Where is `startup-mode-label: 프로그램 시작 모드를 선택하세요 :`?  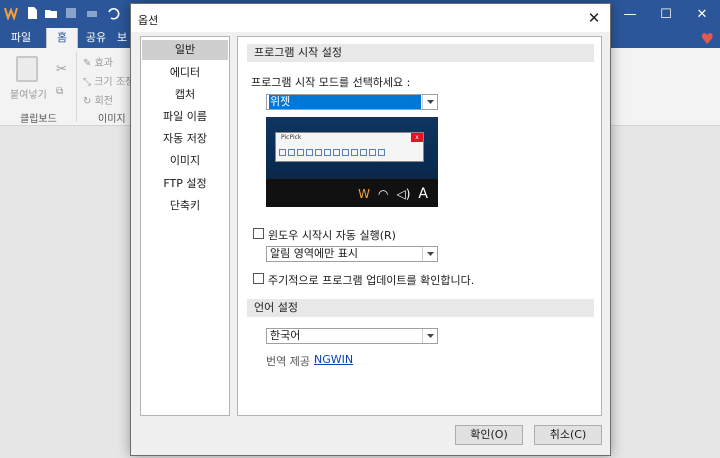
startup-mode-label: 프로그램 시작 모드를 선택하세요 : is located at coordinates (331, 82).